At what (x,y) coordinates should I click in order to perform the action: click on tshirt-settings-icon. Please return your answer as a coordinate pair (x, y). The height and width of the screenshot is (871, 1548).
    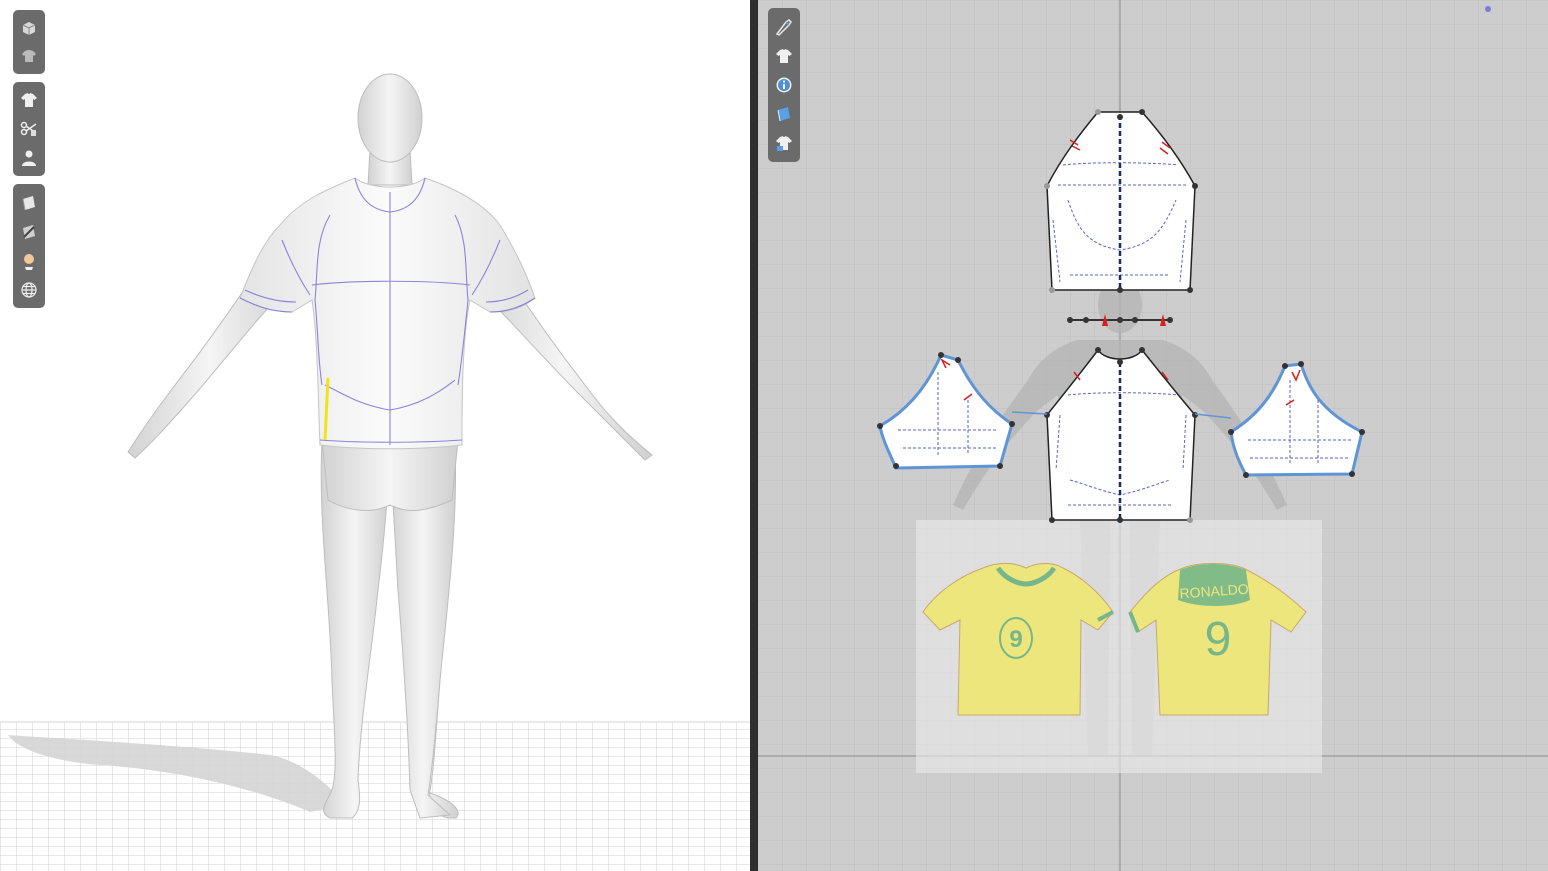
    Looking at the image, I should click on (784, 143).